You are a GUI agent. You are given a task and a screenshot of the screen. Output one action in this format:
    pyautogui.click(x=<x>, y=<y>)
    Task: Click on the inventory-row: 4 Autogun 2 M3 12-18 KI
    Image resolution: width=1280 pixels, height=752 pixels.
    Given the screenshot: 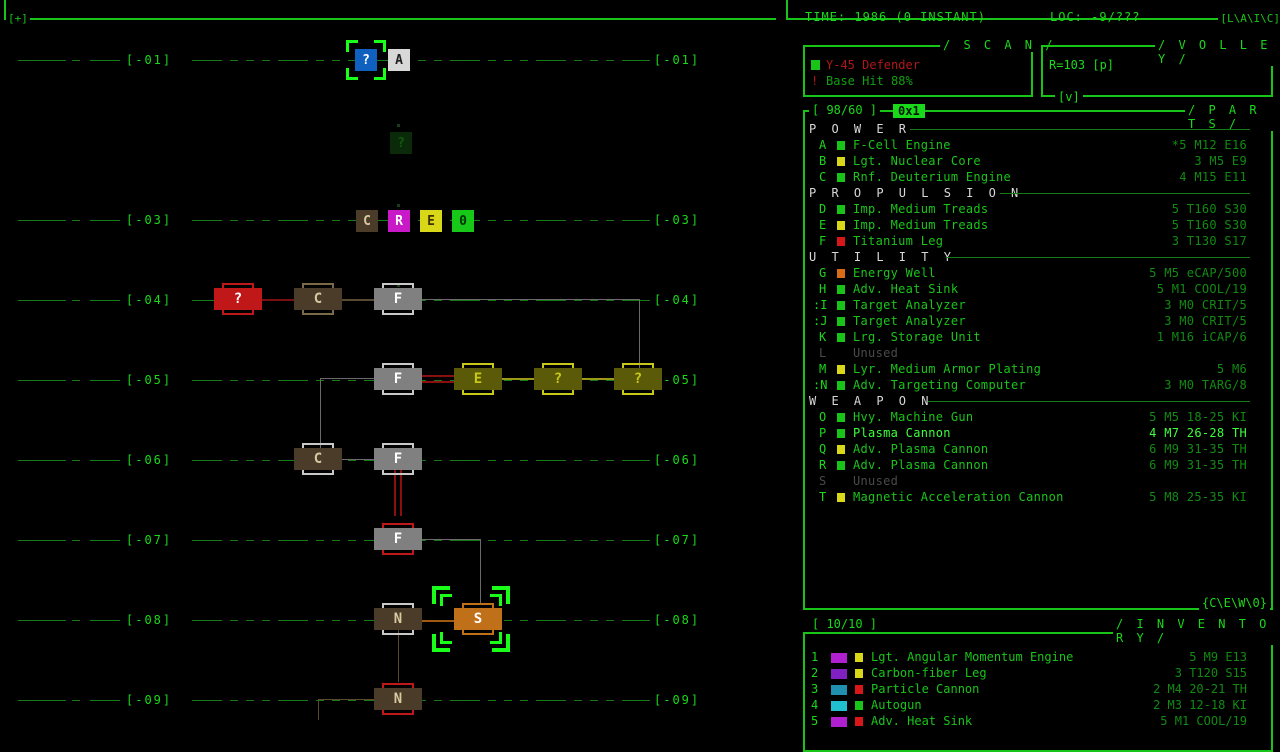 What is the action you would take?
    pyautogui.click(x=1030, y=706)
    